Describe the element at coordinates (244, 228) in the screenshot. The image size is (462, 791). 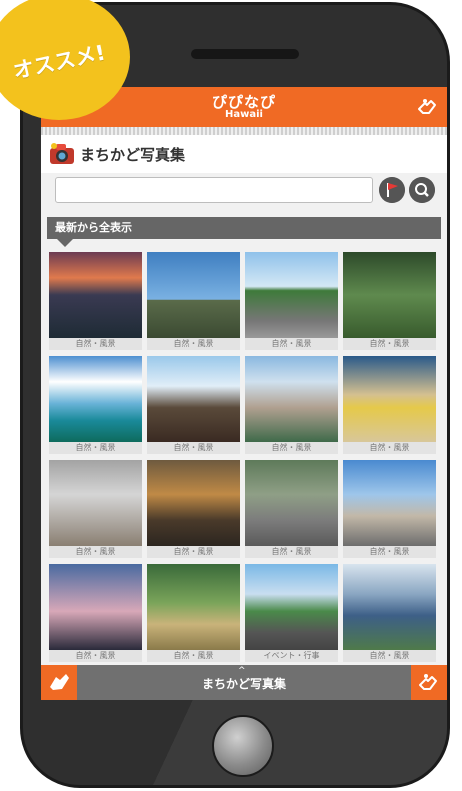
I see `section-header: 最新から全表示` at that location.